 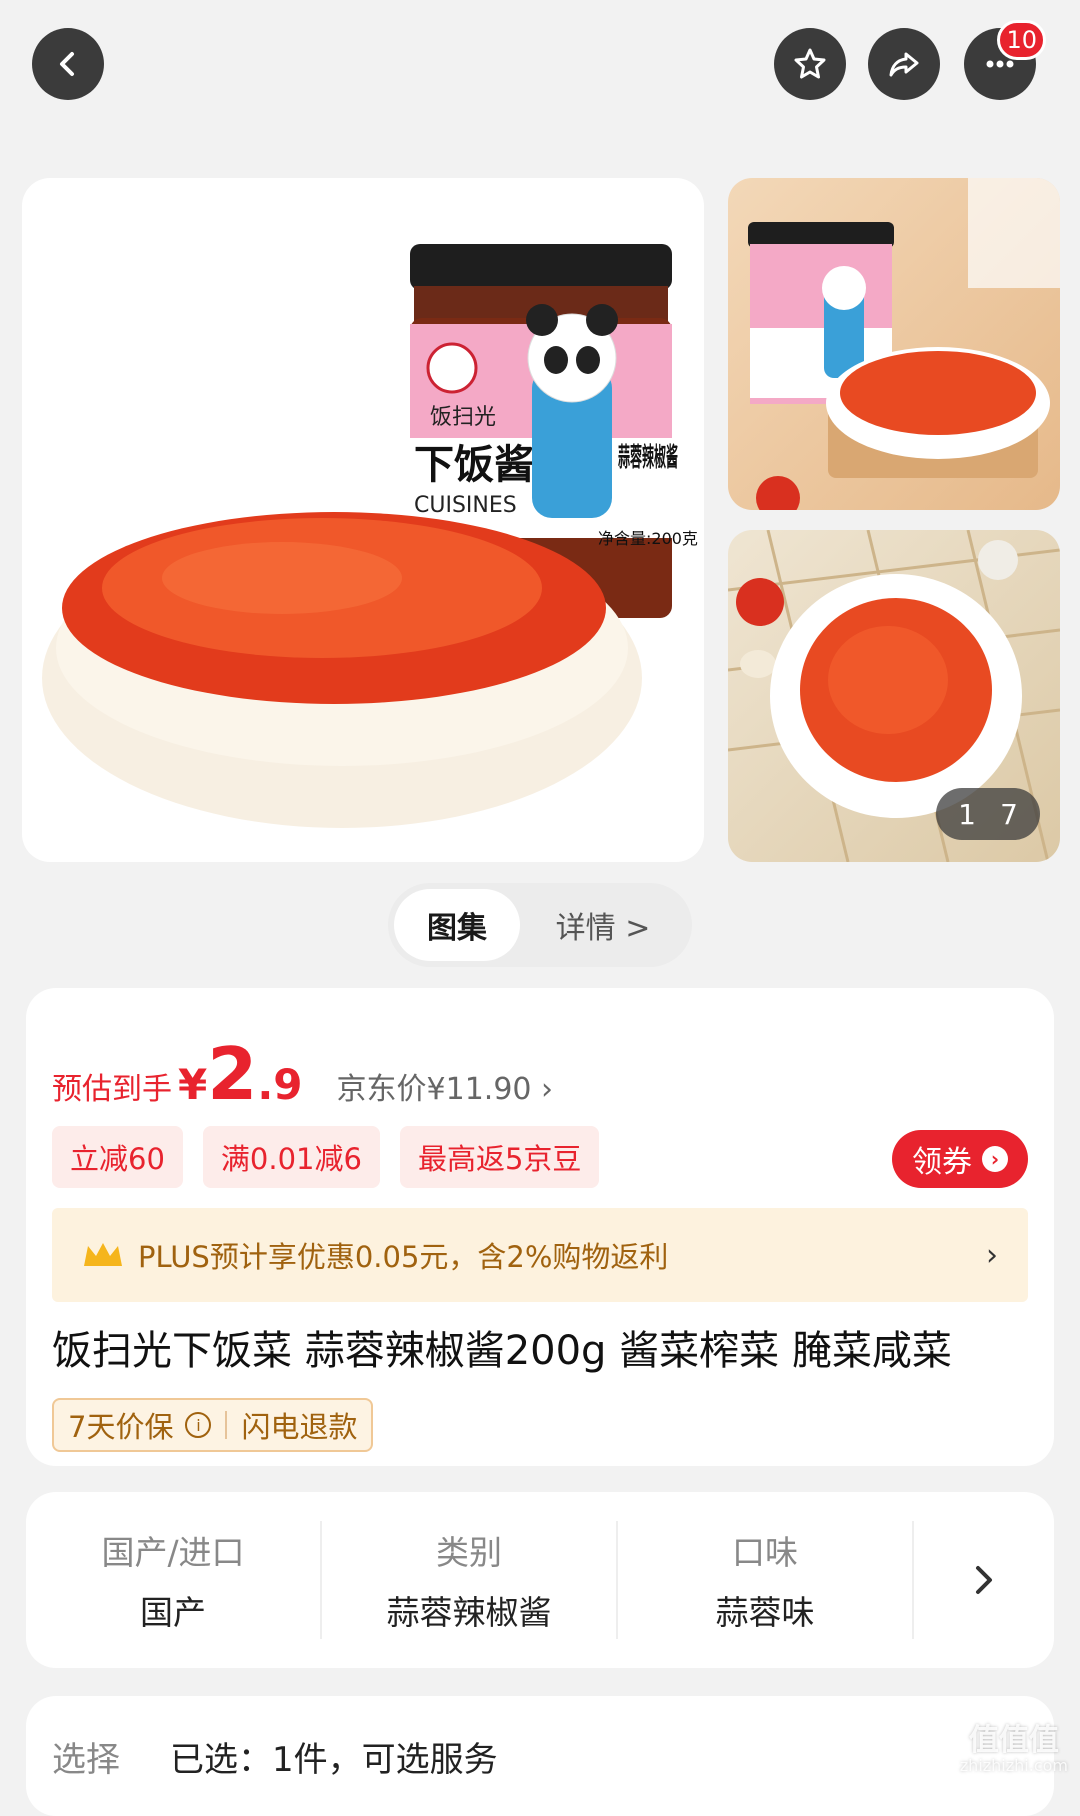 What do you see at coordinates (469, 1612) in the screenshot?
I see `attribute-value: 蒜蓉辣椒酱` at bounding box center [469, 1612].